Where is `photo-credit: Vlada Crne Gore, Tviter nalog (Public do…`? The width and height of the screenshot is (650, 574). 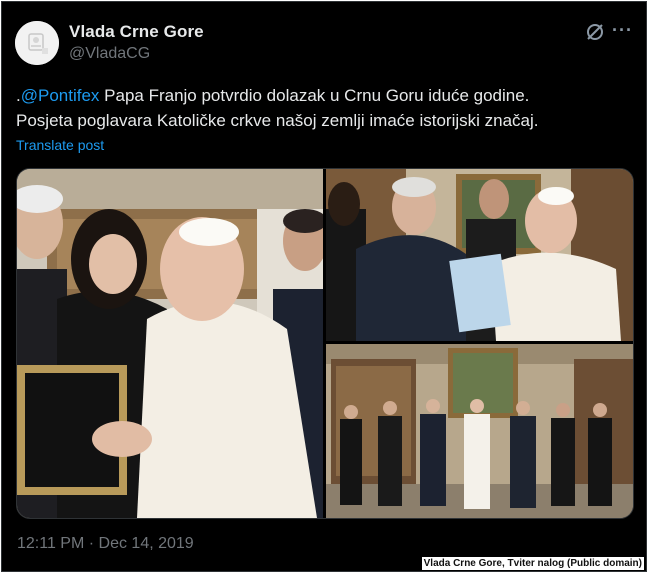
photo-credit: Vlada Crne Gore, Tviter nalog (Public do… is located at coordinates (532, 563).